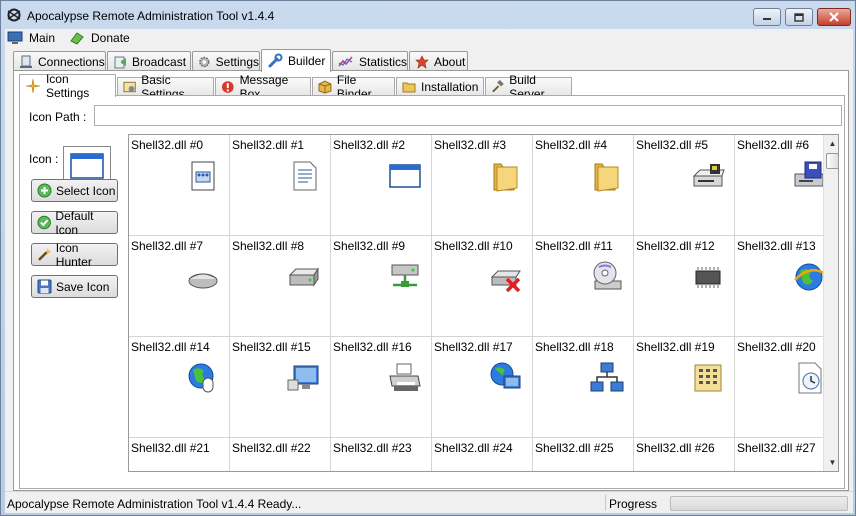 The image size is (856, 516). What do you see at coordinates (280, 454) in the screenshot?
I see `icon-grid-cell: Shell32.dll #22` at bounding box center [280, 454].